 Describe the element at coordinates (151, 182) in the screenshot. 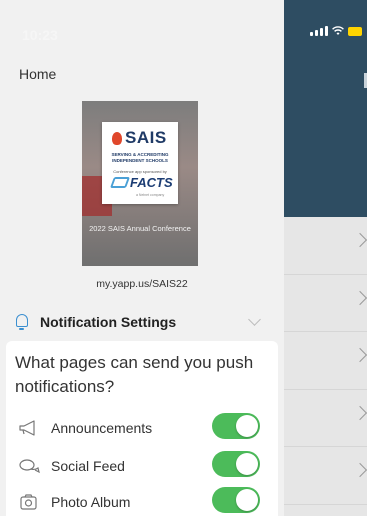

I see `facts-logo-text: FACTS` at that location.